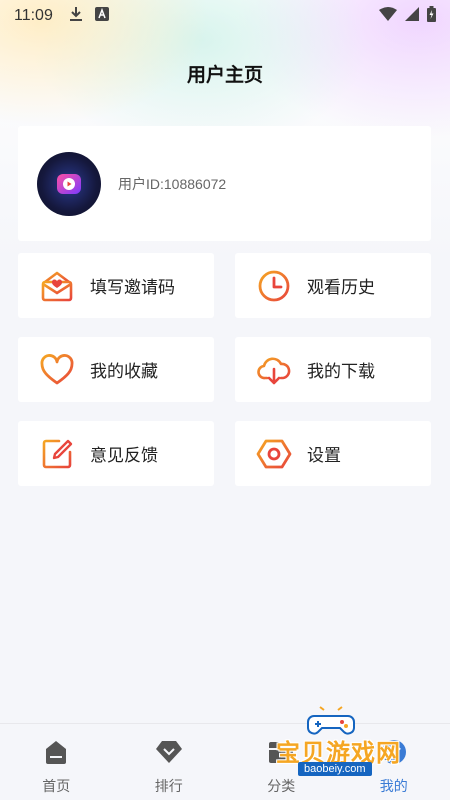 This screenshot has height=800, width=450. I want to click on user-id-label: 用户ID:10886072, so click(172, 183).